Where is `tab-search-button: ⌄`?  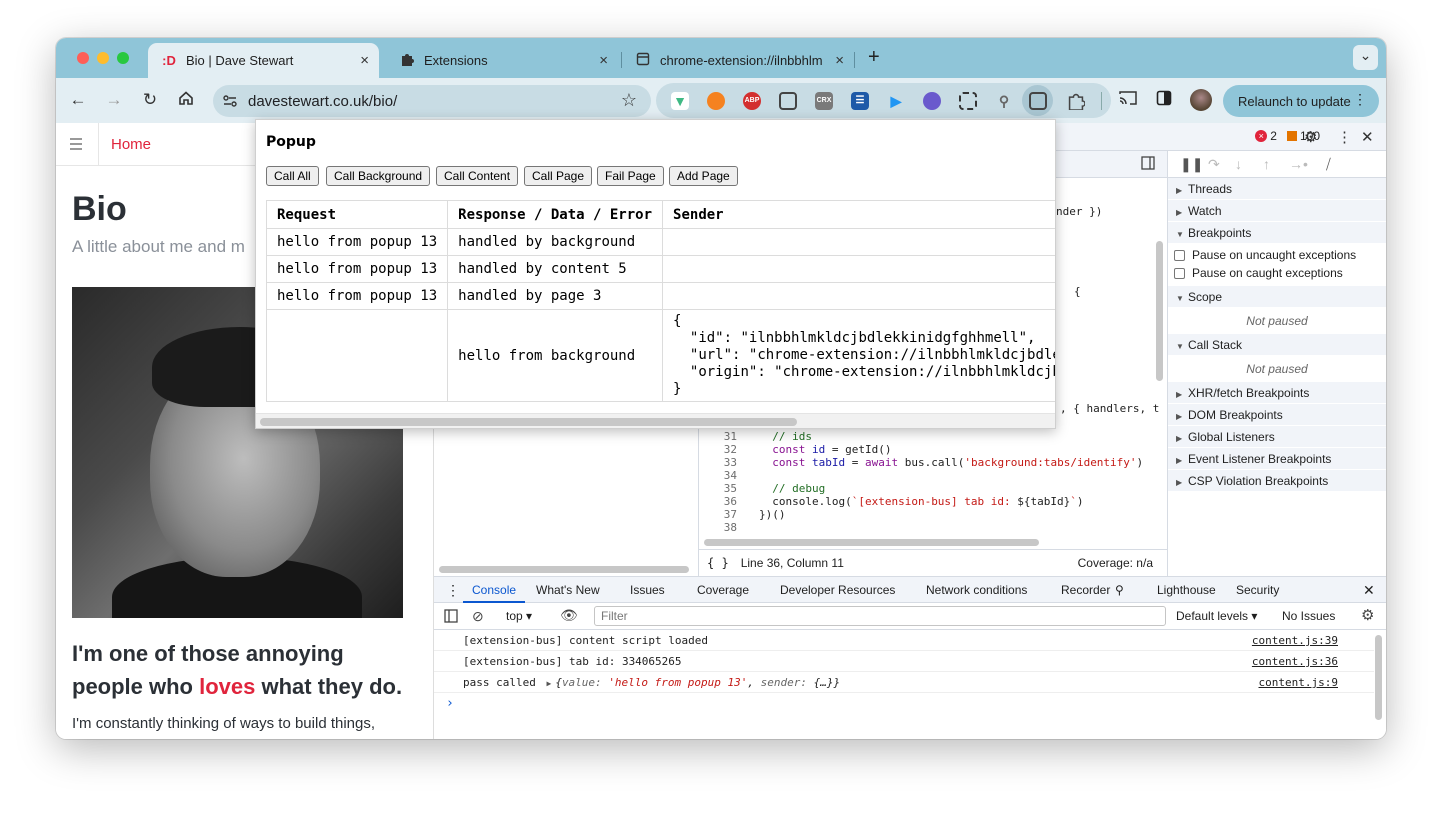 tab-search-button: ⌄ is located at coordinates (1365, 57).